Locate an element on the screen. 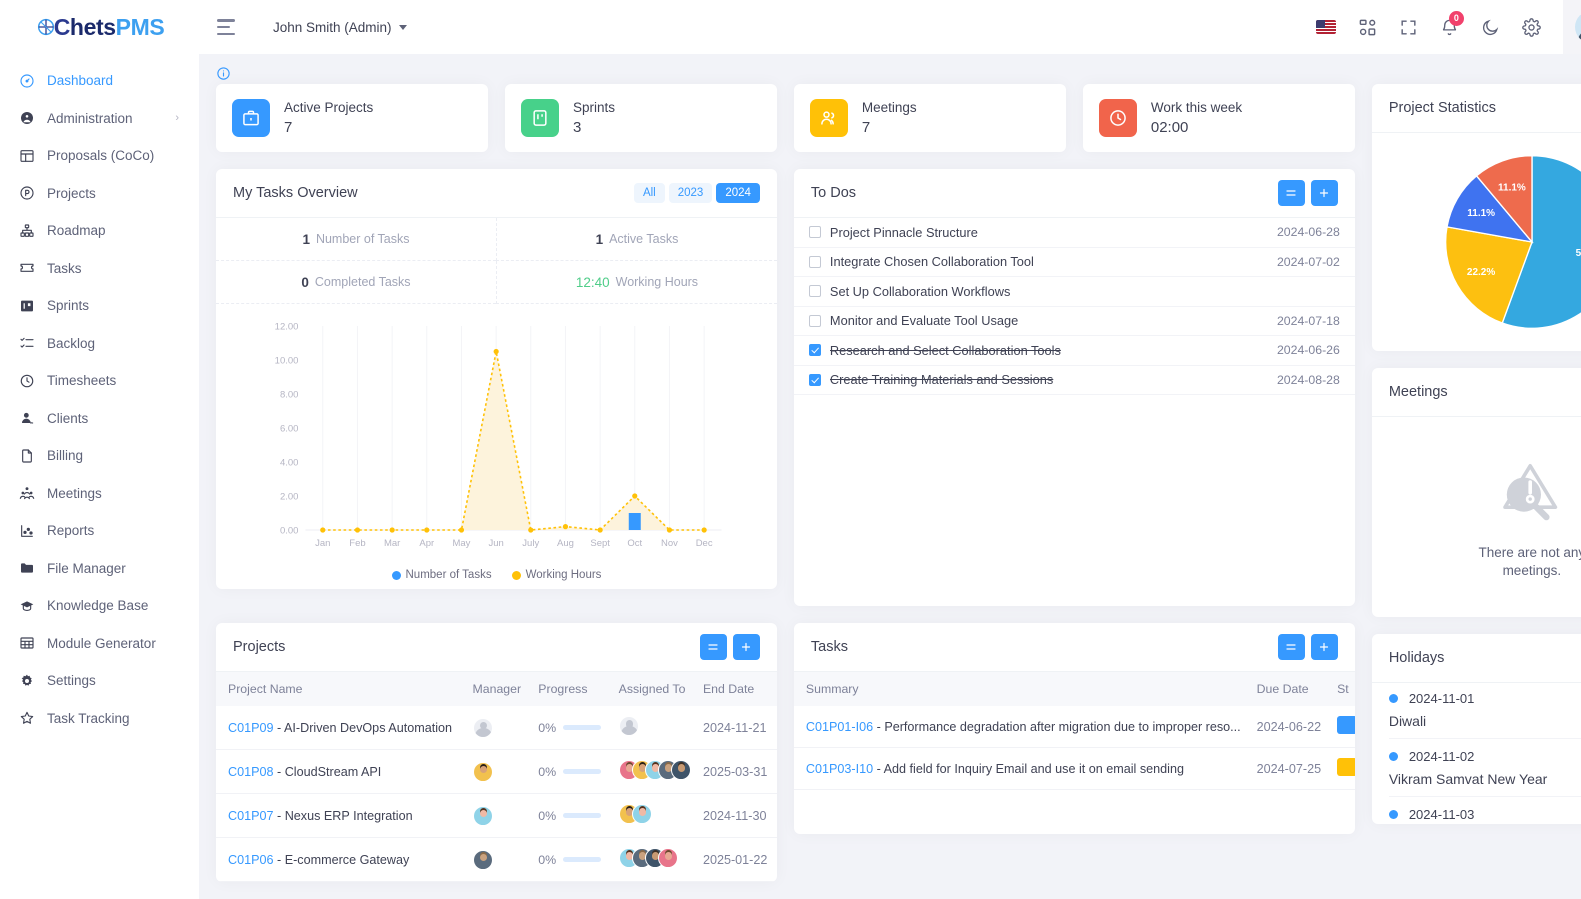  stat-card-meetings: Meetings 7 is located at coordinates (929, 118).